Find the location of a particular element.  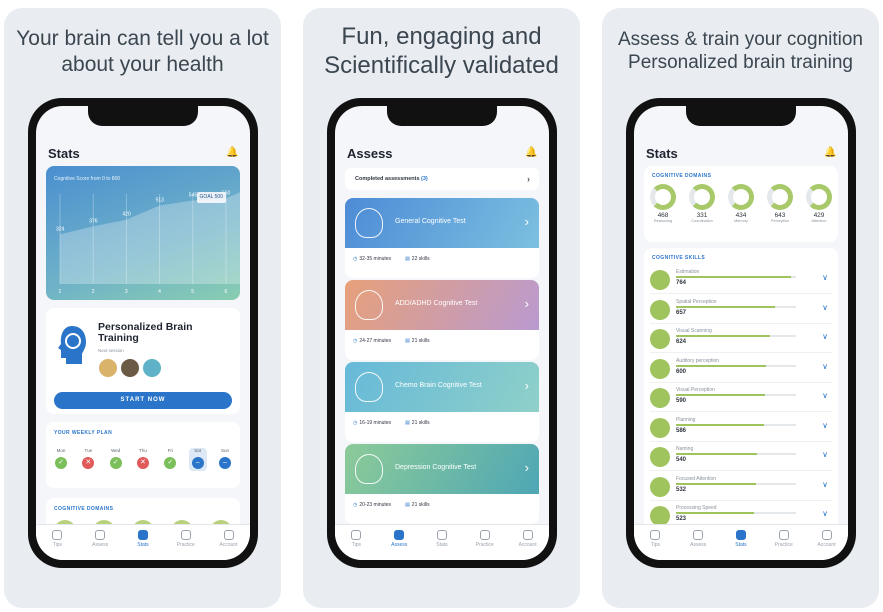

practice-icon is located at coordinates (484, 535).